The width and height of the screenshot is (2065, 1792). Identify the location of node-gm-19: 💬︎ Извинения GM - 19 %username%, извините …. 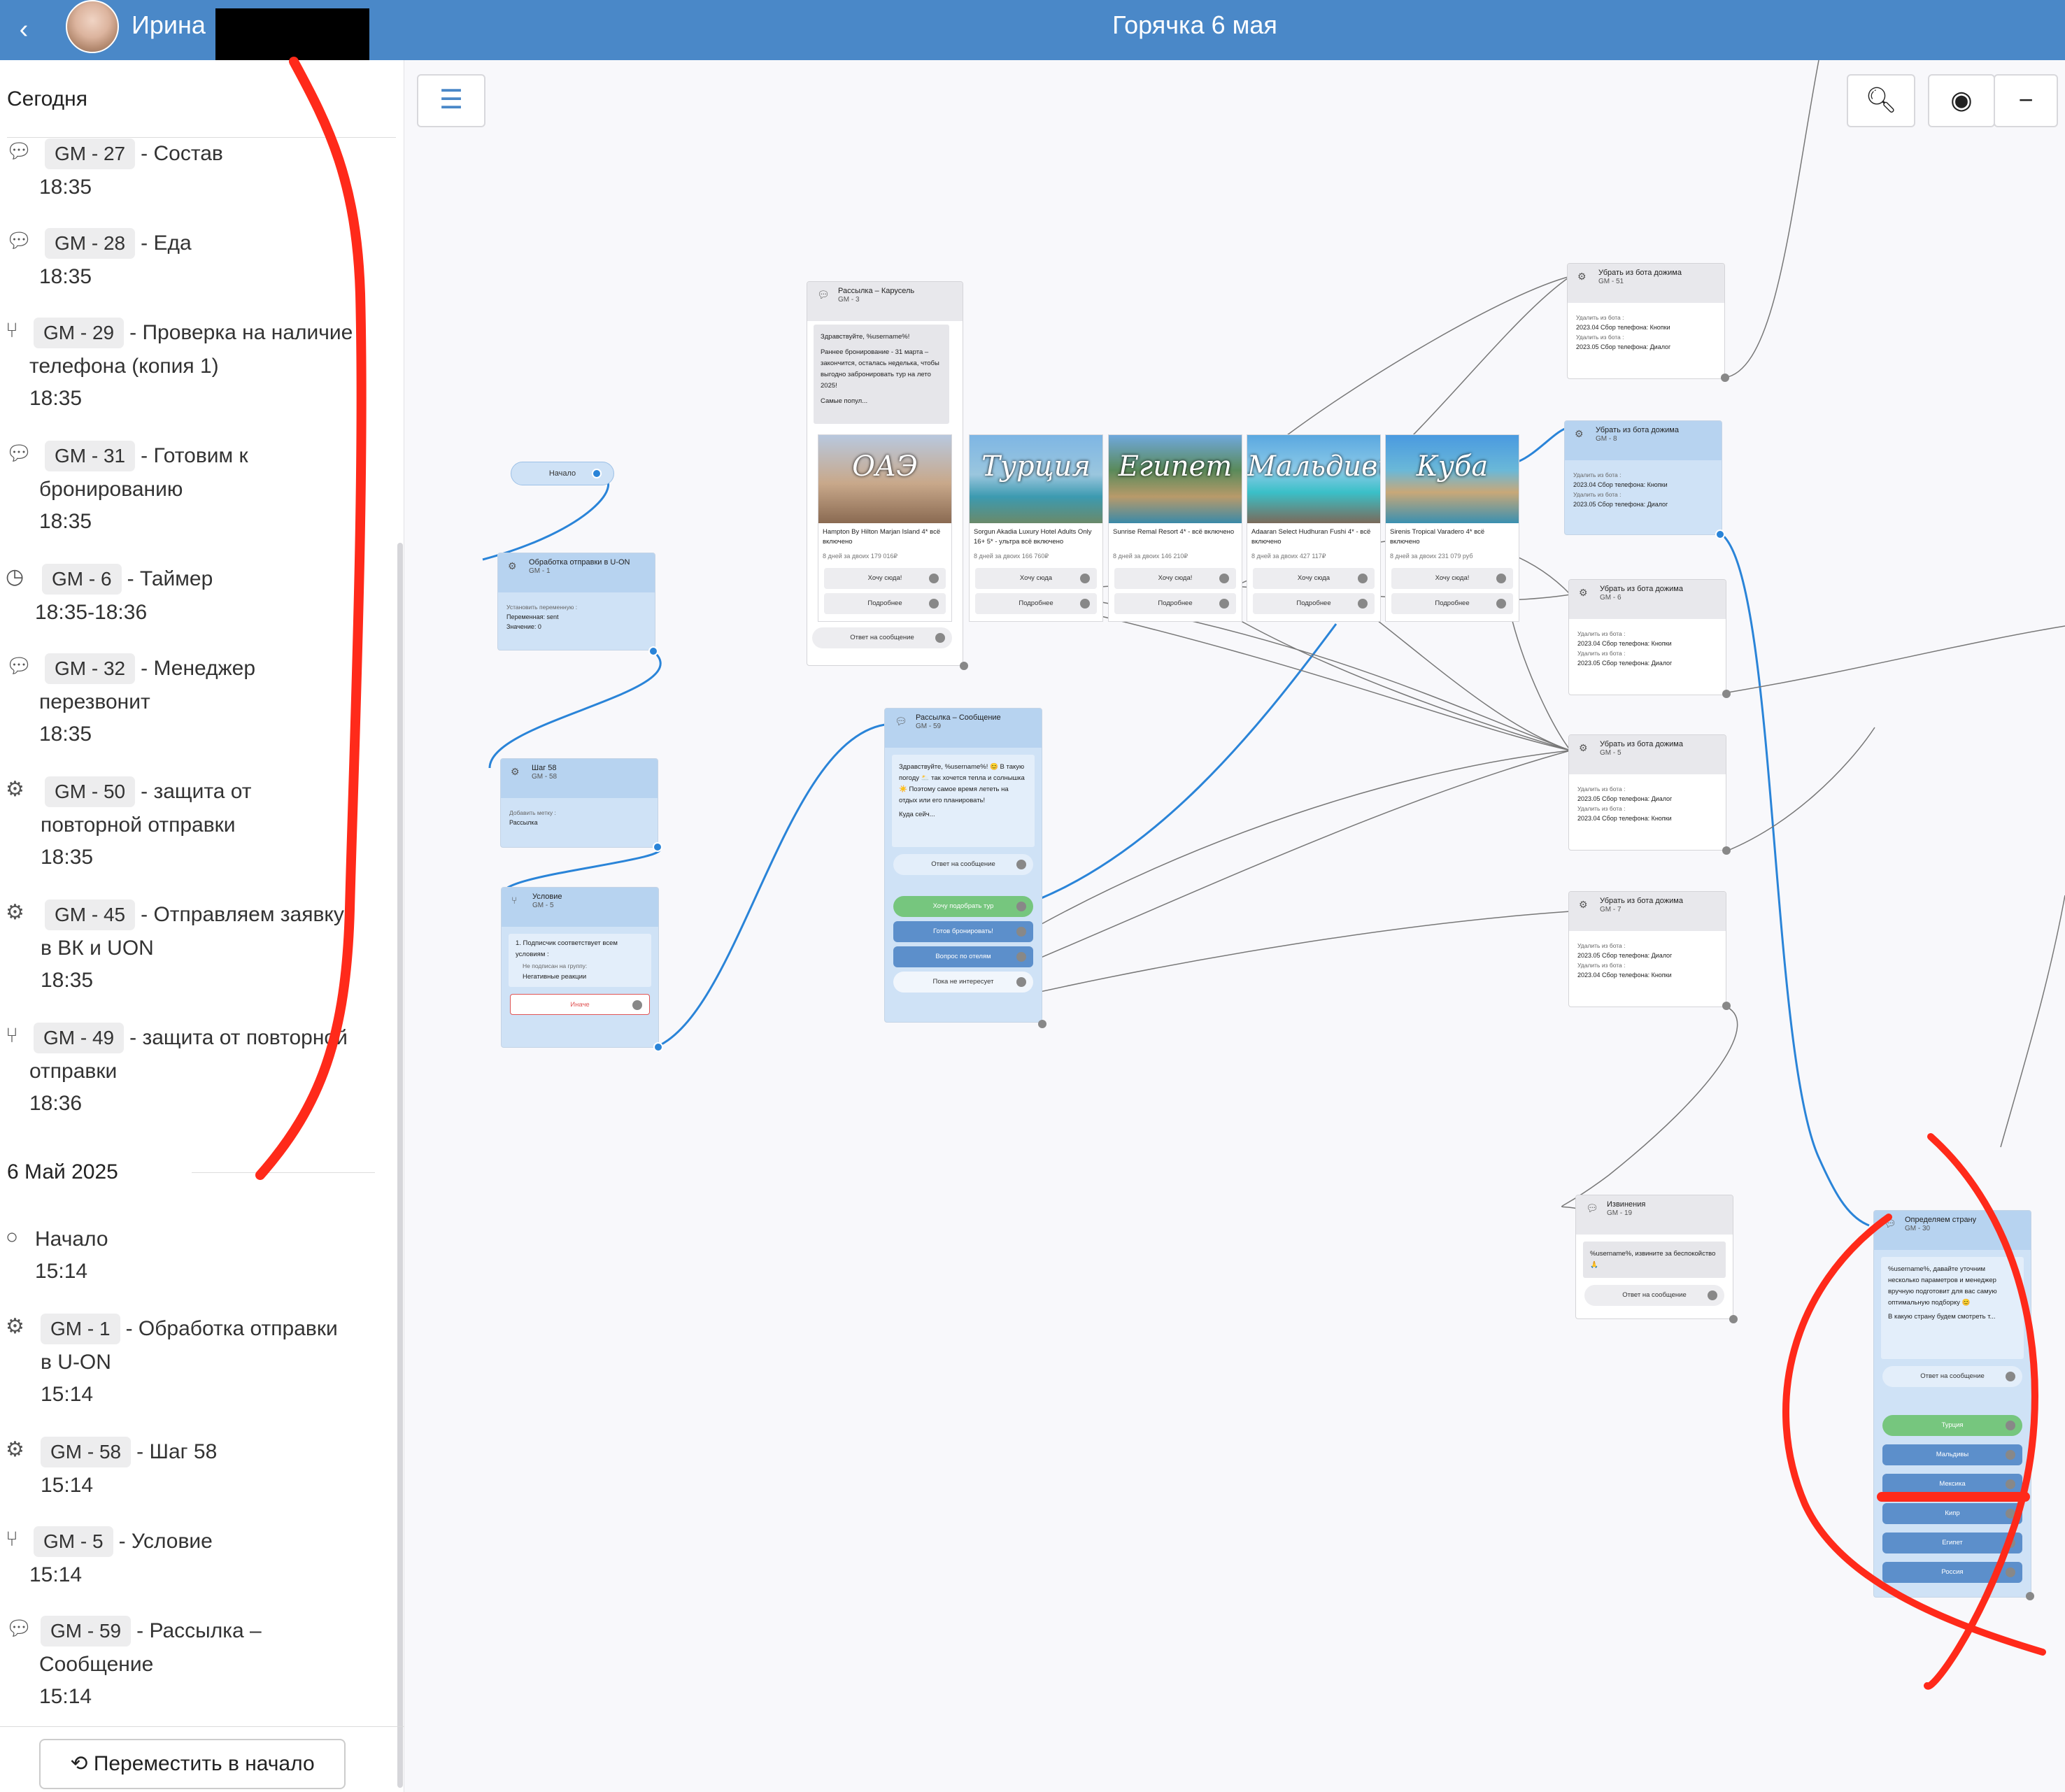
(1654, 1257).